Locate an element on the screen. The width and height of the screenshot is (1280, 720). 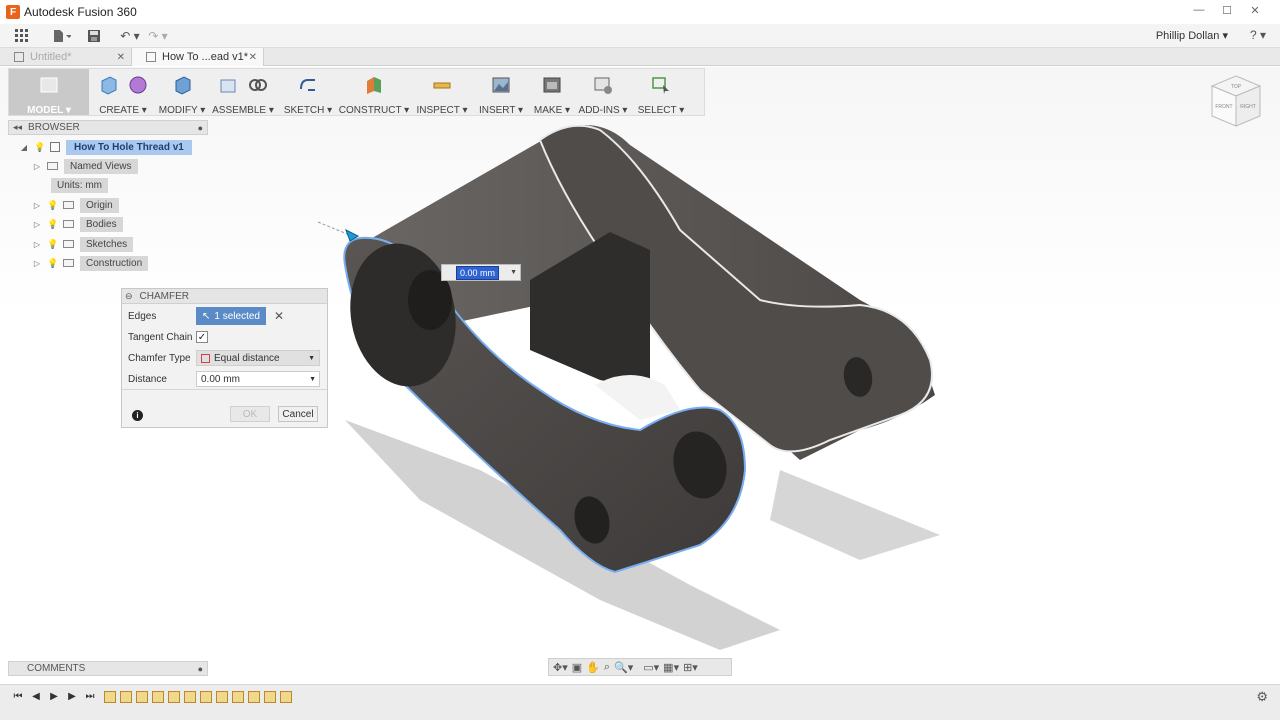
browser-item-label: Units: mm is located at coordinates (79, 185).